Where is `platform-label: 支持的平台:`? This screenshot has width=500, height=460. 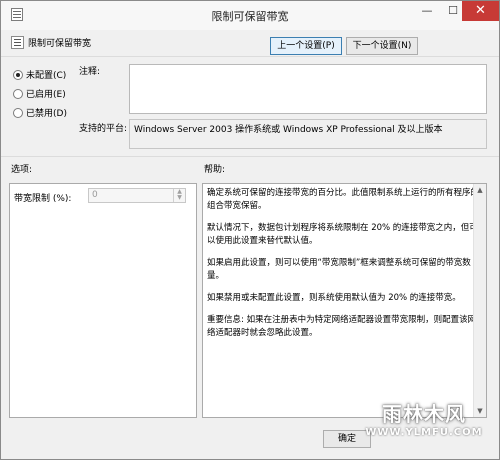
platform-label: 支持的平台: is located at coordinates (103, 129).